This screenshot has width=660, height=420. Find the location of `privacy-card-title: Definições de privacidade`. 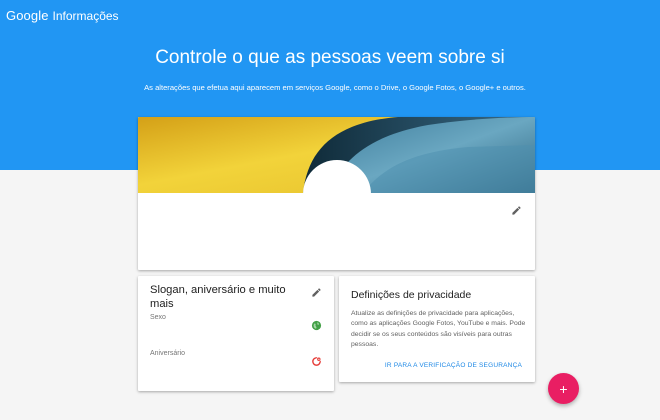

privacy-card-title: Definições de privacidade is located at coordinates (411, 295).